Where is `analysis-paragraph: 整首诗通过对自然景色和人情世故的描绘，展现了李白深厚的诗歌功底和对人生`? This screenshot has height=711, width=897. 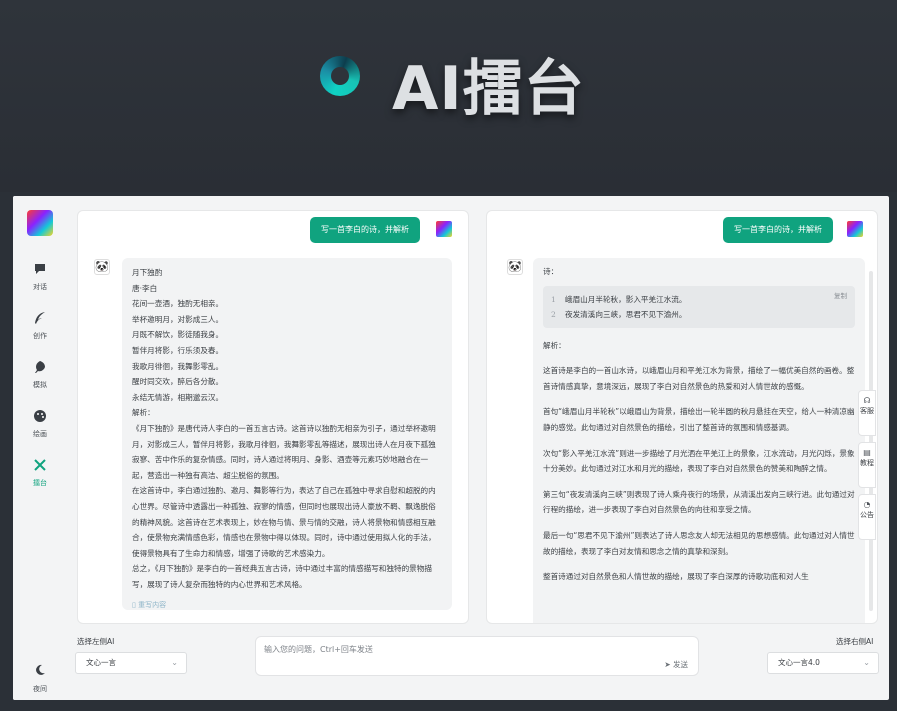
analysis-paragraph: 整首诗通过对自然景色和人情世故的描绘，展现了李白深厚的诗歌功底和对人生 is located at coordinates (676, 577).